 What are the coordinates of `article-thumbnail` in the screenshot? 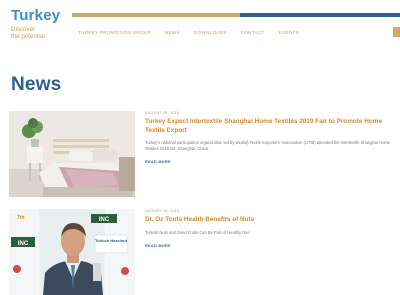 It's located at (72, 154).